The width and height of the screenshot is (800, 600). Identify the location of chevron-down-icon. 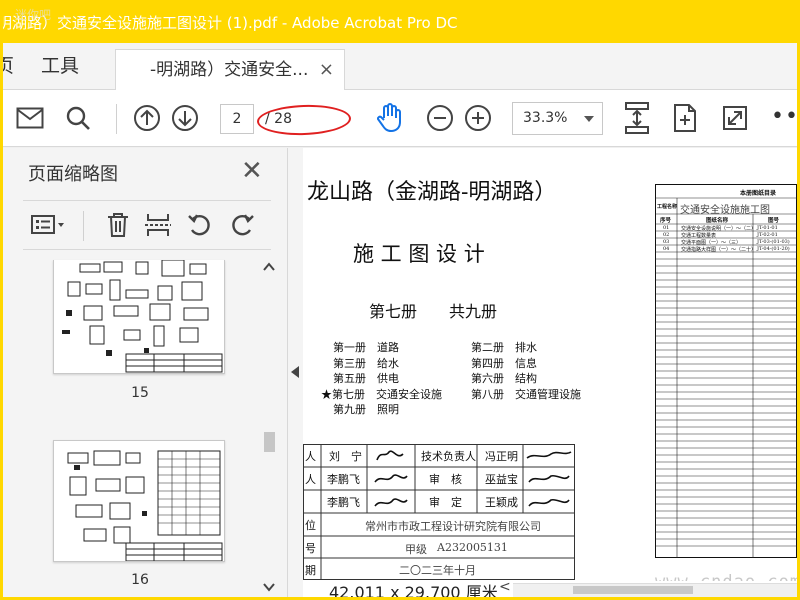
(589, 119).